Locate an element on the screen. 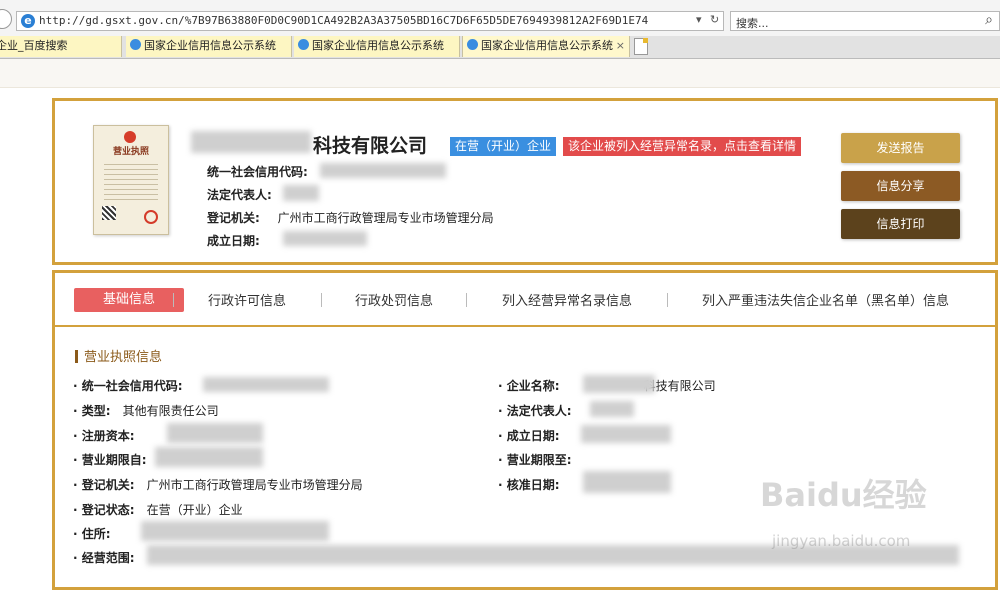 The width and height of the screenshot is (1000, 590). field-label: 法定代表人: is located at coordinates (535, 411).